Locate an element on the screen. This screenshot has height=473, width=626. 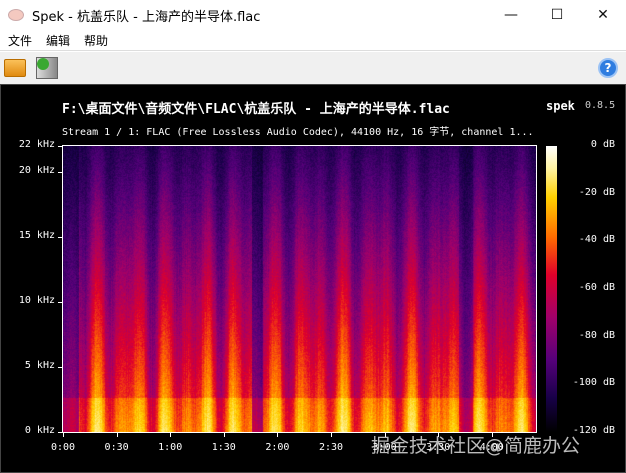
menu-bar: 文件 编辑 帮助 is located at coordinates (313, 40).